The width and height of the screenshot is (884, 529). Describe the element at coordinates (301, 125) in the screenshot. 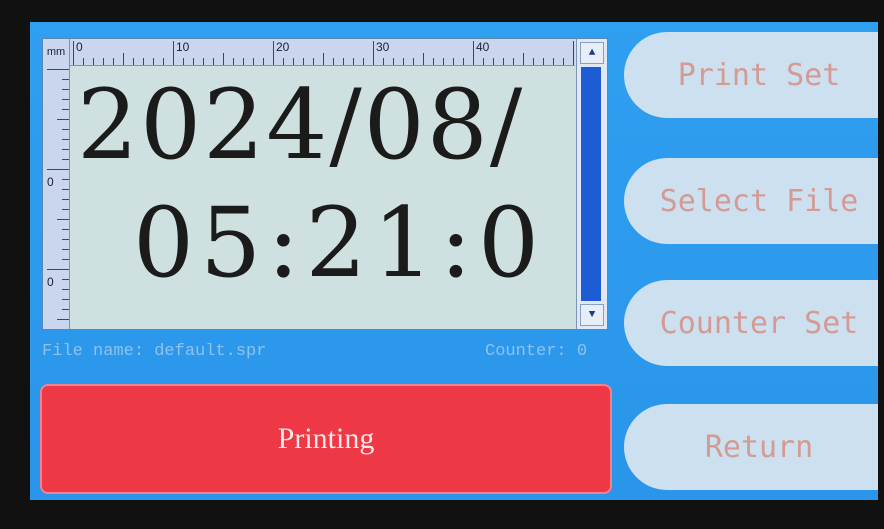

I see `preview-date-text: 2024/08/` at that location.